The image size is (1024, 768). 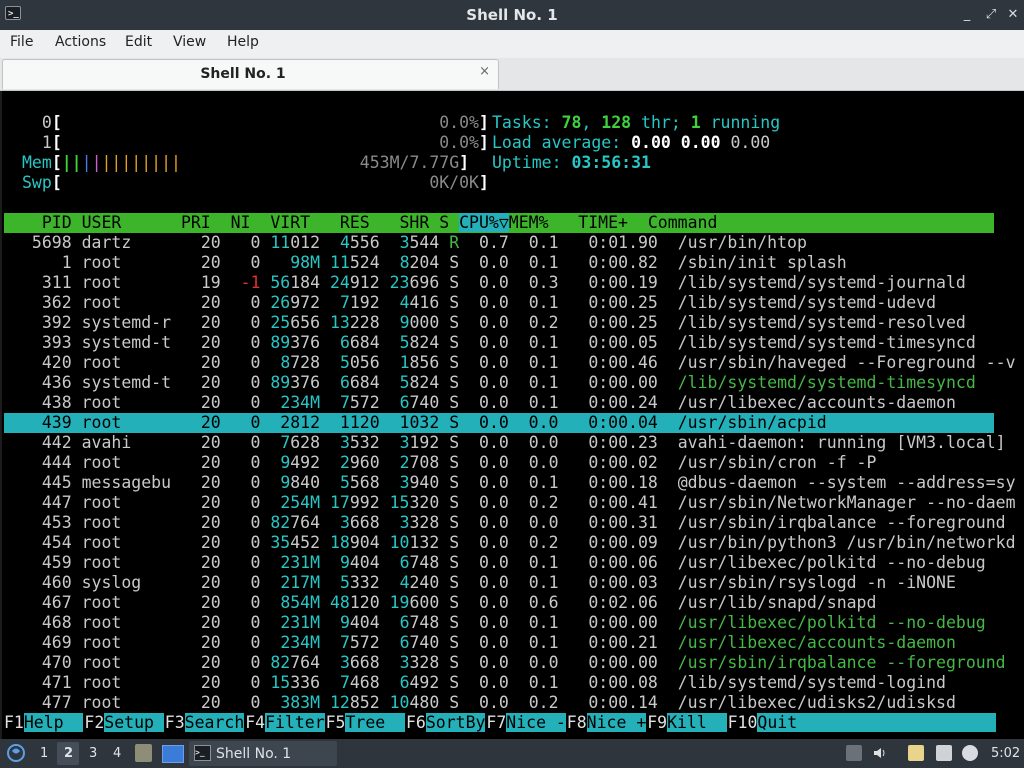 What do you see at coordinates (916, 753) in the screenshot?
I see `clipboard-icon` at bounding box center [916, 753].